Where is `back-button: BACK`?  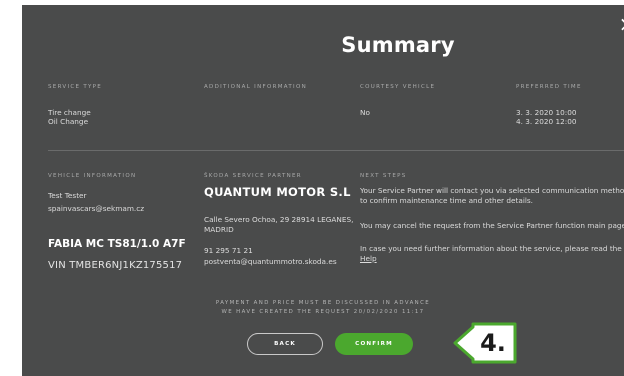 back-button: BACK is located at coordinates (285, 344).